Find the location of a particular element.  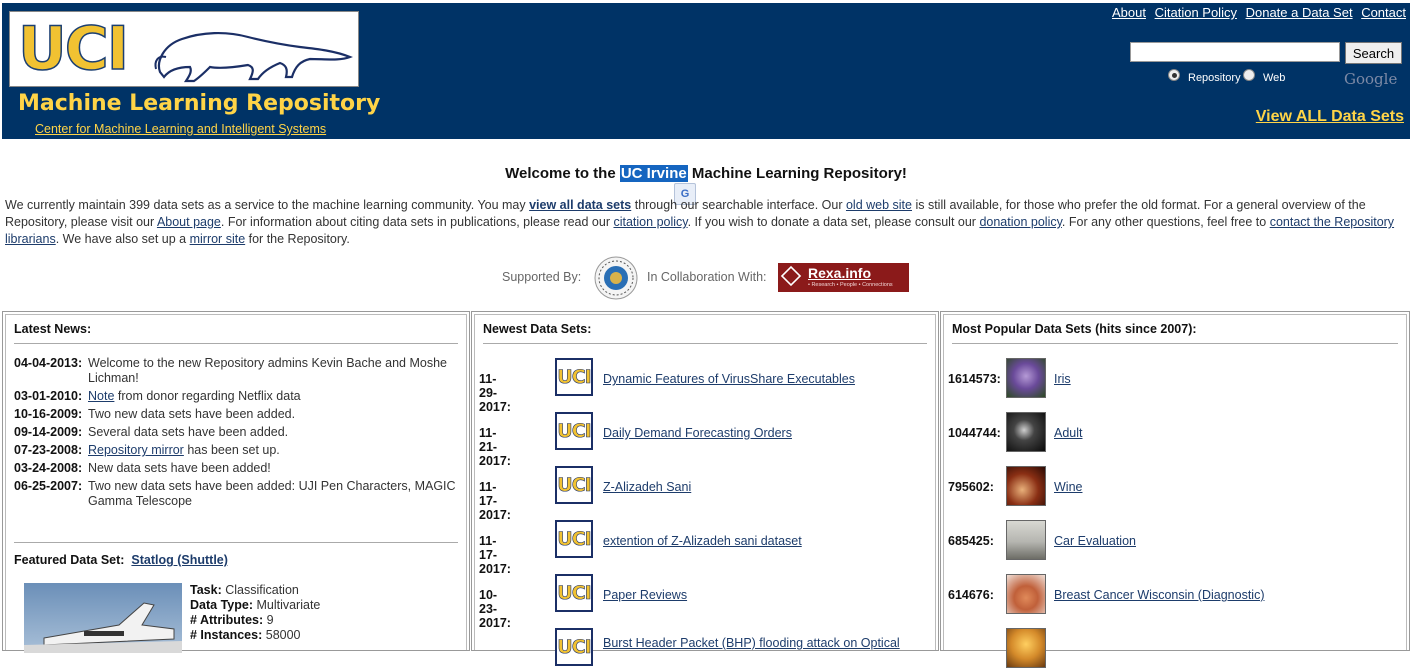

mirror-site-link: mirror site is located at coordinates (218, 239).